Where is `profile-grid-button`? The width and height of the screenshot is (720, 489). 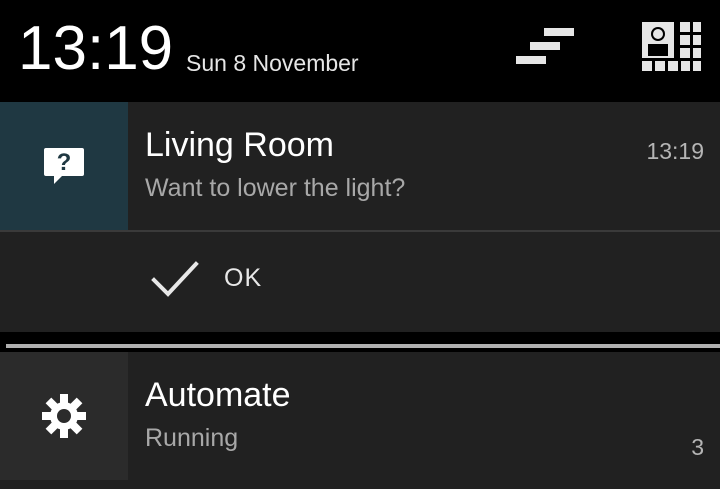 profile-grid-button is located at coordinates (670, 50).